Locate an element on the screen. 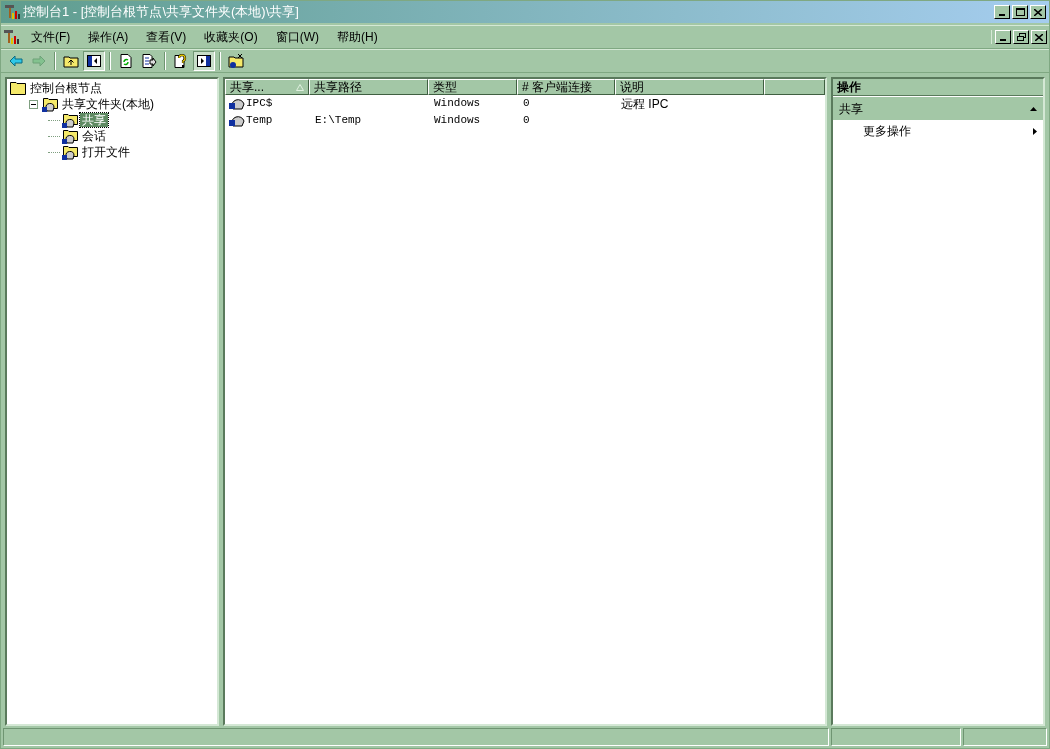 Image resolution: width=1050 pixels, height=749 pixels. share-name: Temp is located at coordinates (259, 120).